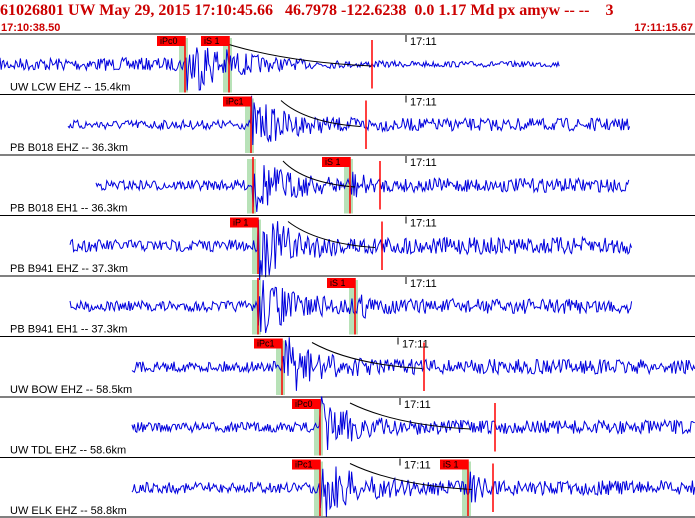 Image resolution: width=695 pixels, height=518 pixels. What do you see at coordinates (69, 148) in the screenshot?
I see `station-label: PB B018 EHZ -- 36.3km` at bounding box center [69, 148].